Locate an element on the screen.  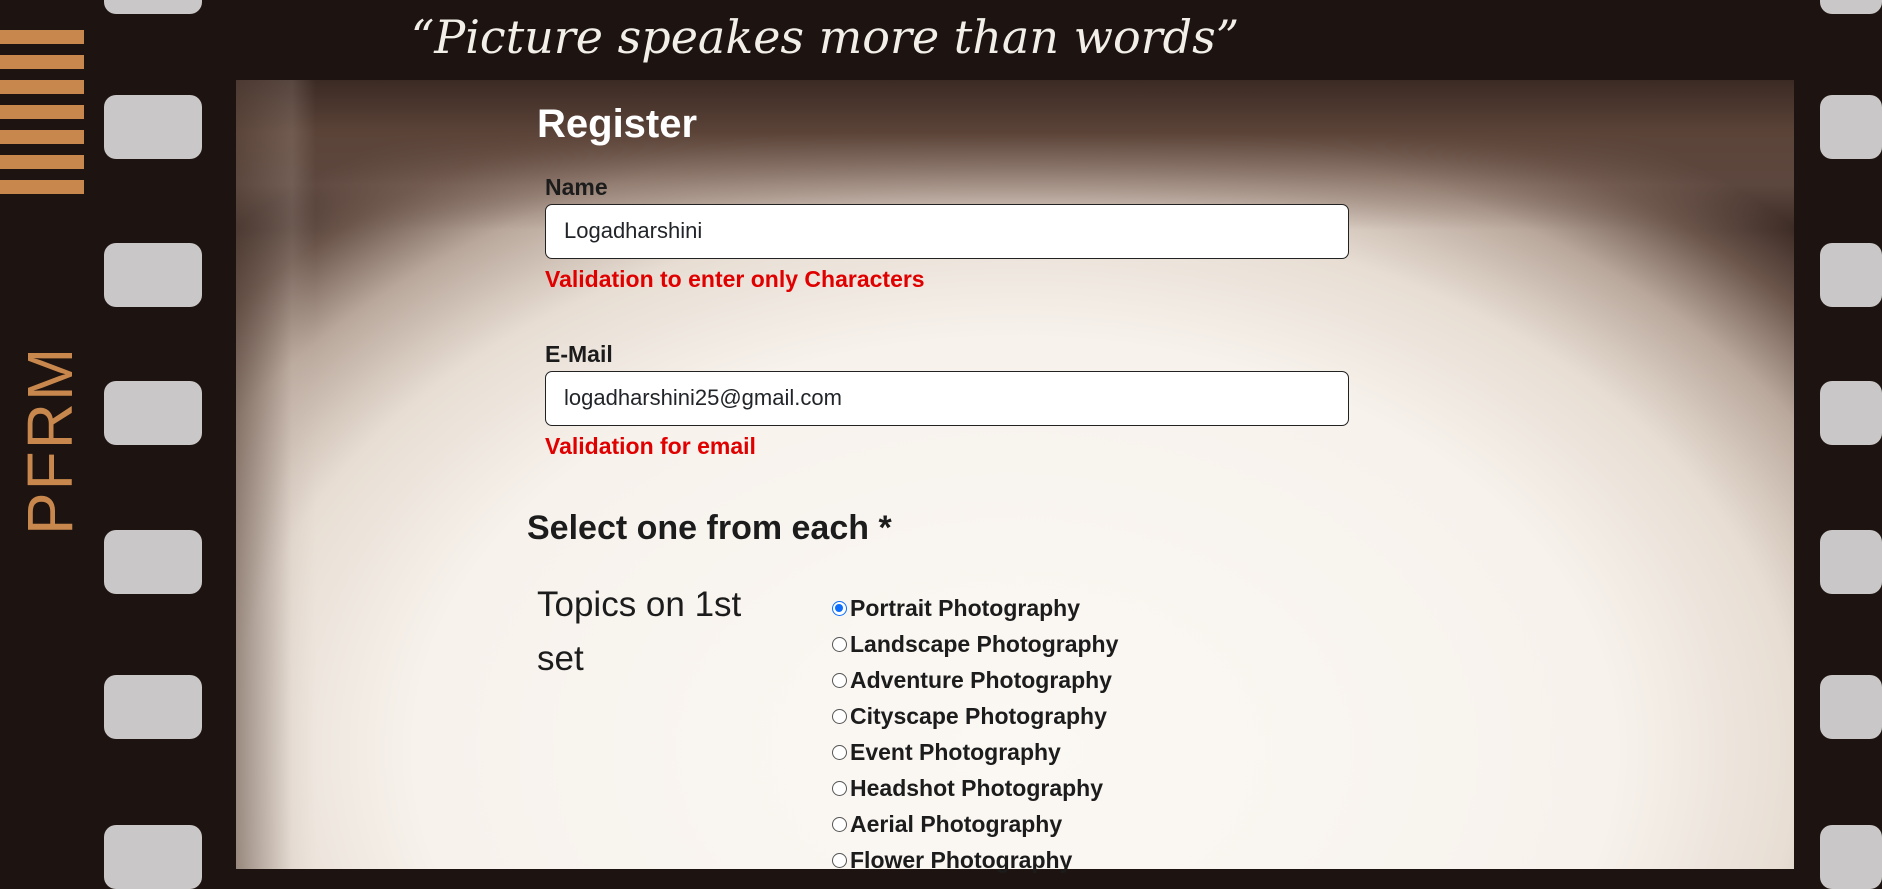
header-band: “Picture speakes more than words” is located at coordinates (1015, 40).